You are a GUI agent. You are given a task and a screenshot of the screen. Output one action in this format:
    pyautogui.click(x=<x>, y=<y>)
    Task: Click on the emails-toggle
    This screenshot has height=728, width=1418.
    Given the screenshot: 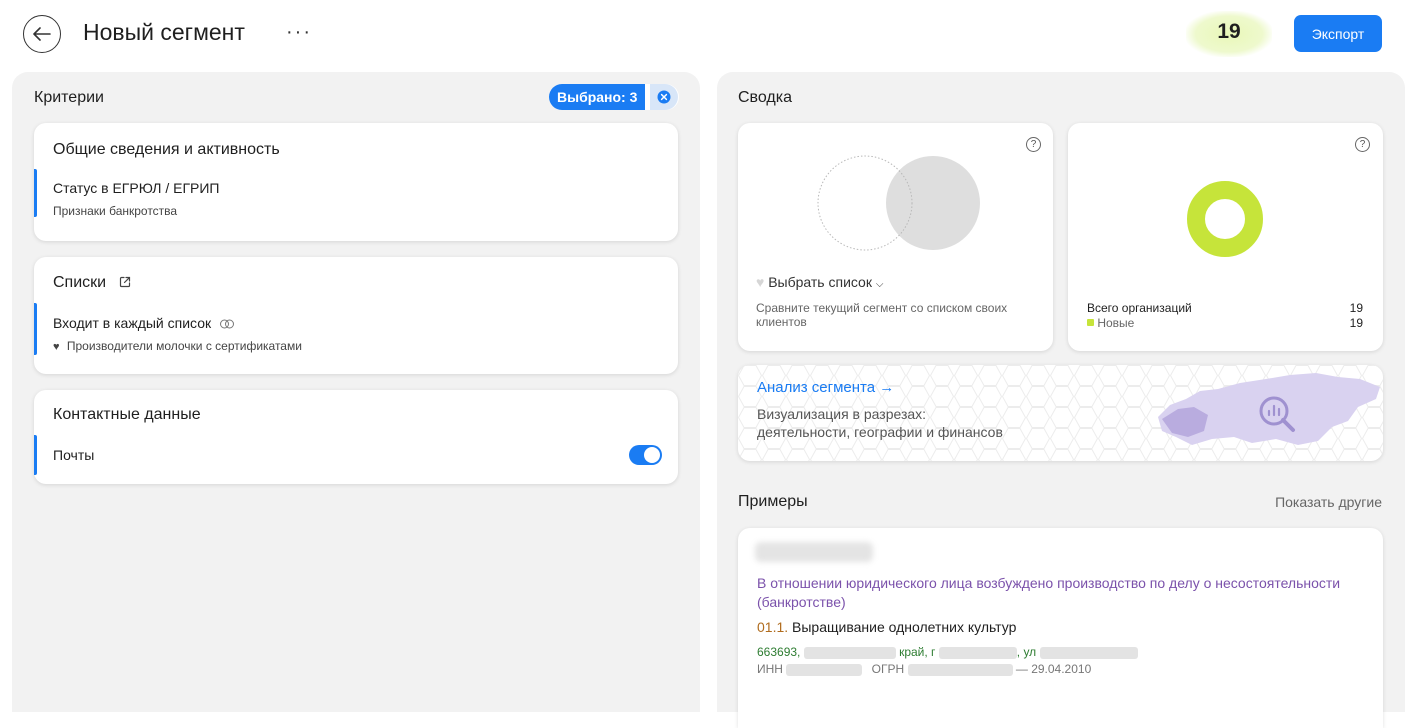 What is the action you would take?
    pyautogui.click(x=645, y=455)
    